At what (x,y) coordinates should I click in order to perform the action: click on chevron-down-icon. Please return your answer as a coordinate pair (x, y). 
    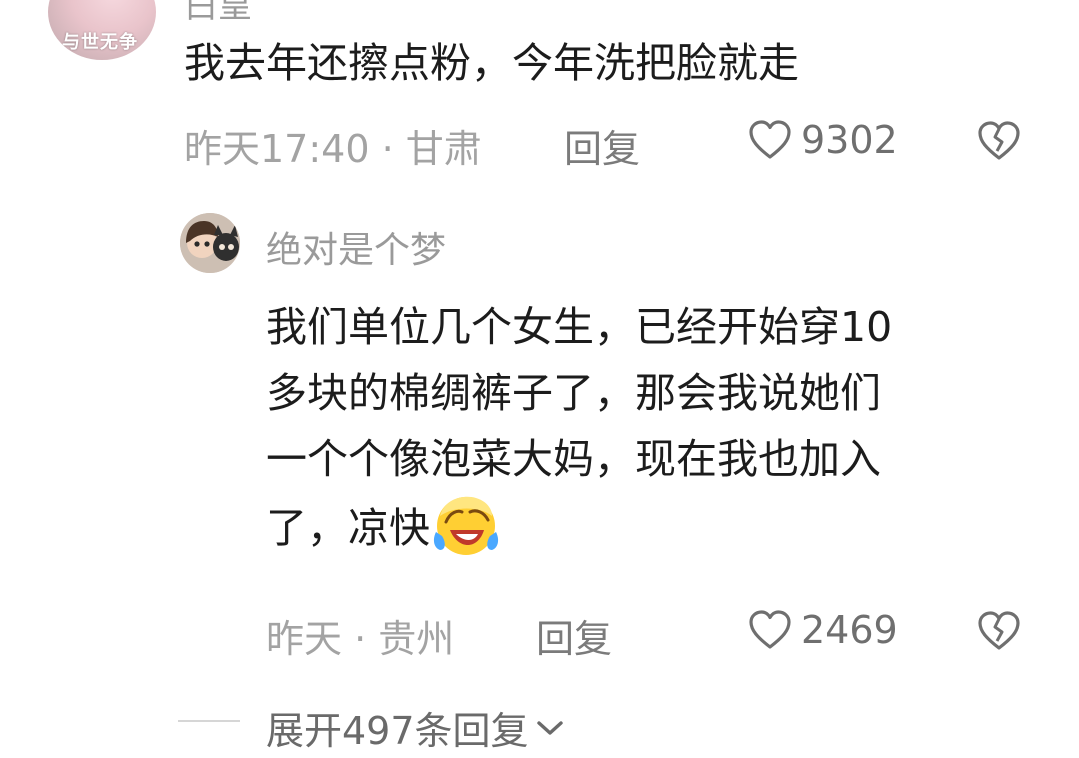
    Looking at the image, I should click on (550, 728).